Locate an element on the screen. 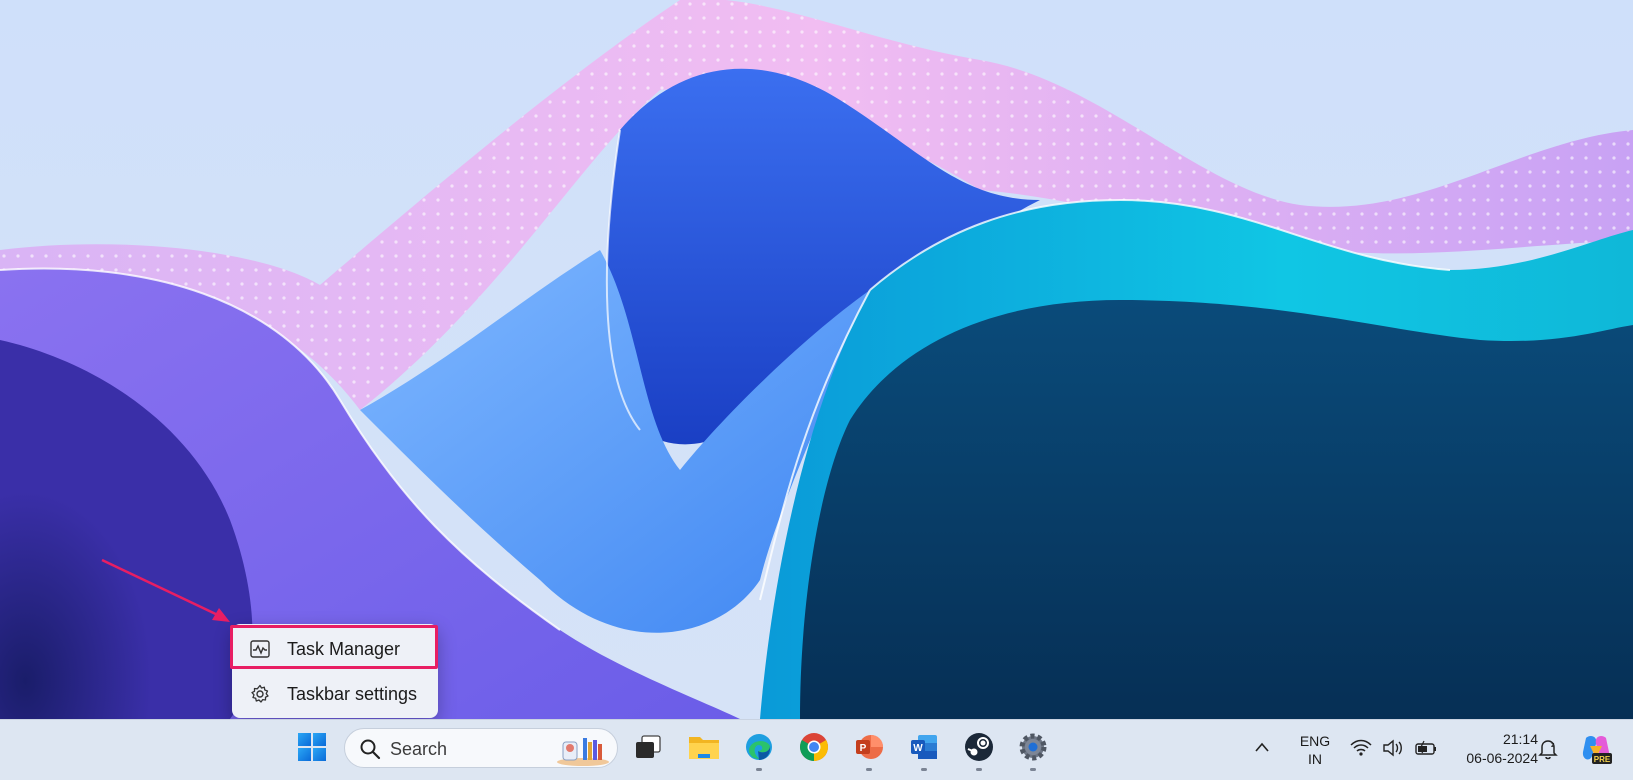 The height and width of the screenshot is (780, 1633). file-explorer-button is located at coordinates (704, 749).